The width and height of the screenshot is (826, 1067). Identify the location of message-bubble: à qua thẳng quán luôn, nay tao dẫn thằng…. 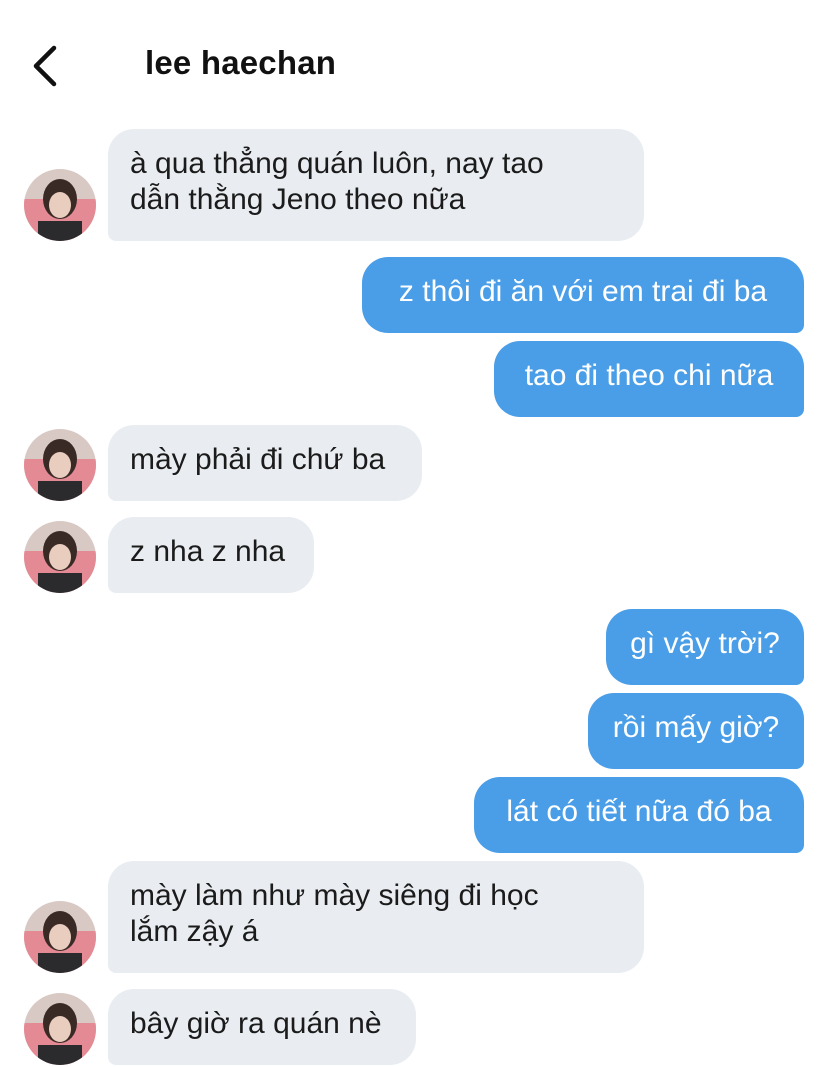
(376, 185).